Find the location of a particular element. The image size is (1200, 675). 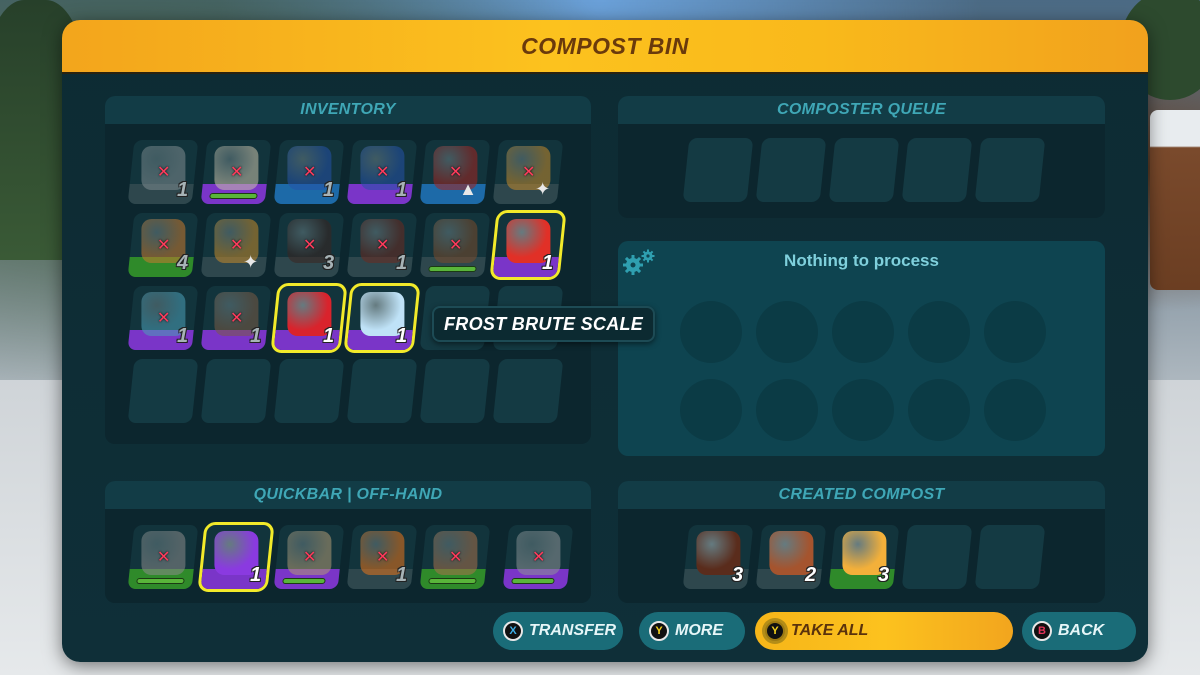

item-slot-purple-gem: 1 is located at coordinates (236, 557).